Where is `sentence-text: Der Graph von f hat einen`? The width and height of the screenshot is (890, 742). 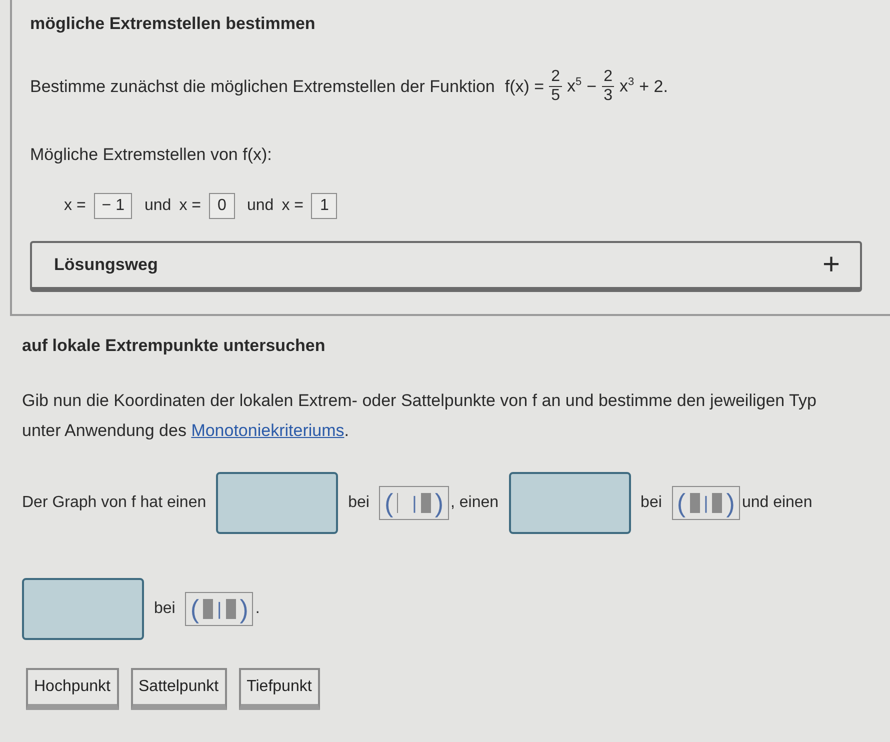
sentence-text: Der Graph von f hat einen is located at coordinates (114, 503).